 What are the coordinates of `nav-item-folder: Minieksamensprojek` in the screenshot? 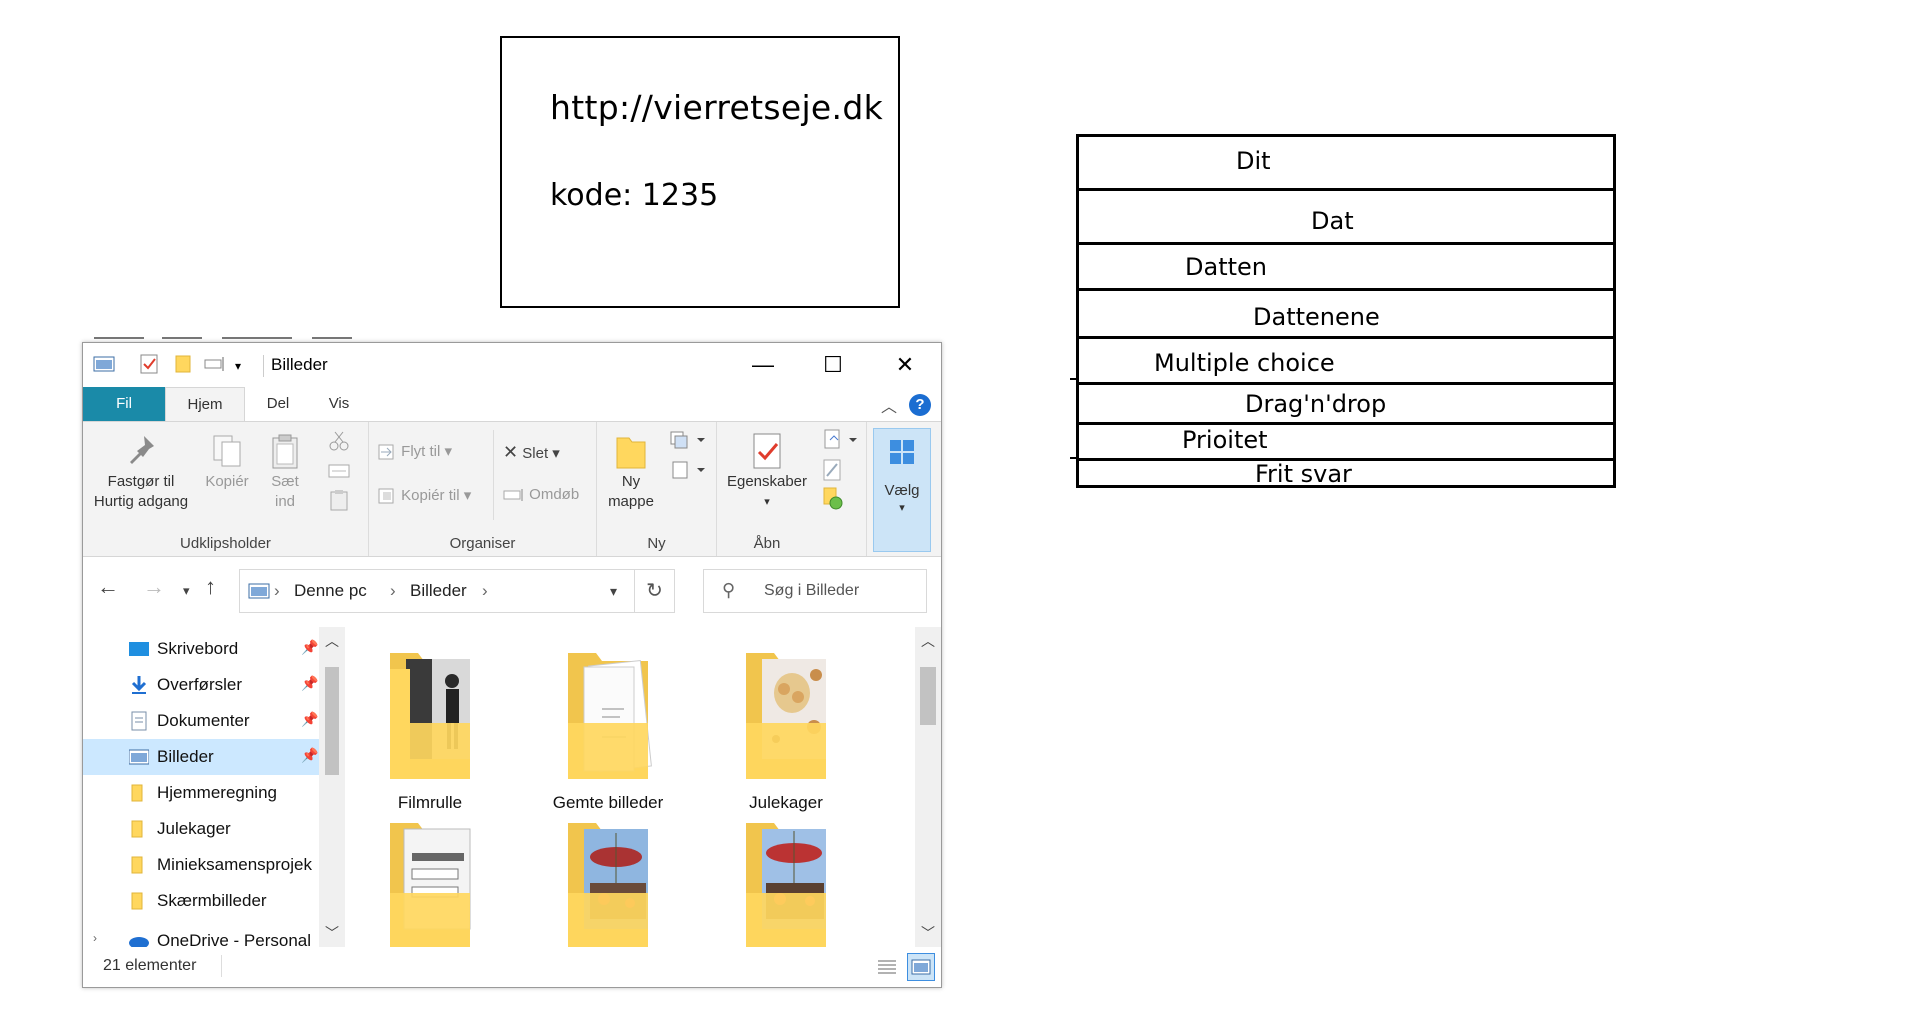 It's located at (201, 865).